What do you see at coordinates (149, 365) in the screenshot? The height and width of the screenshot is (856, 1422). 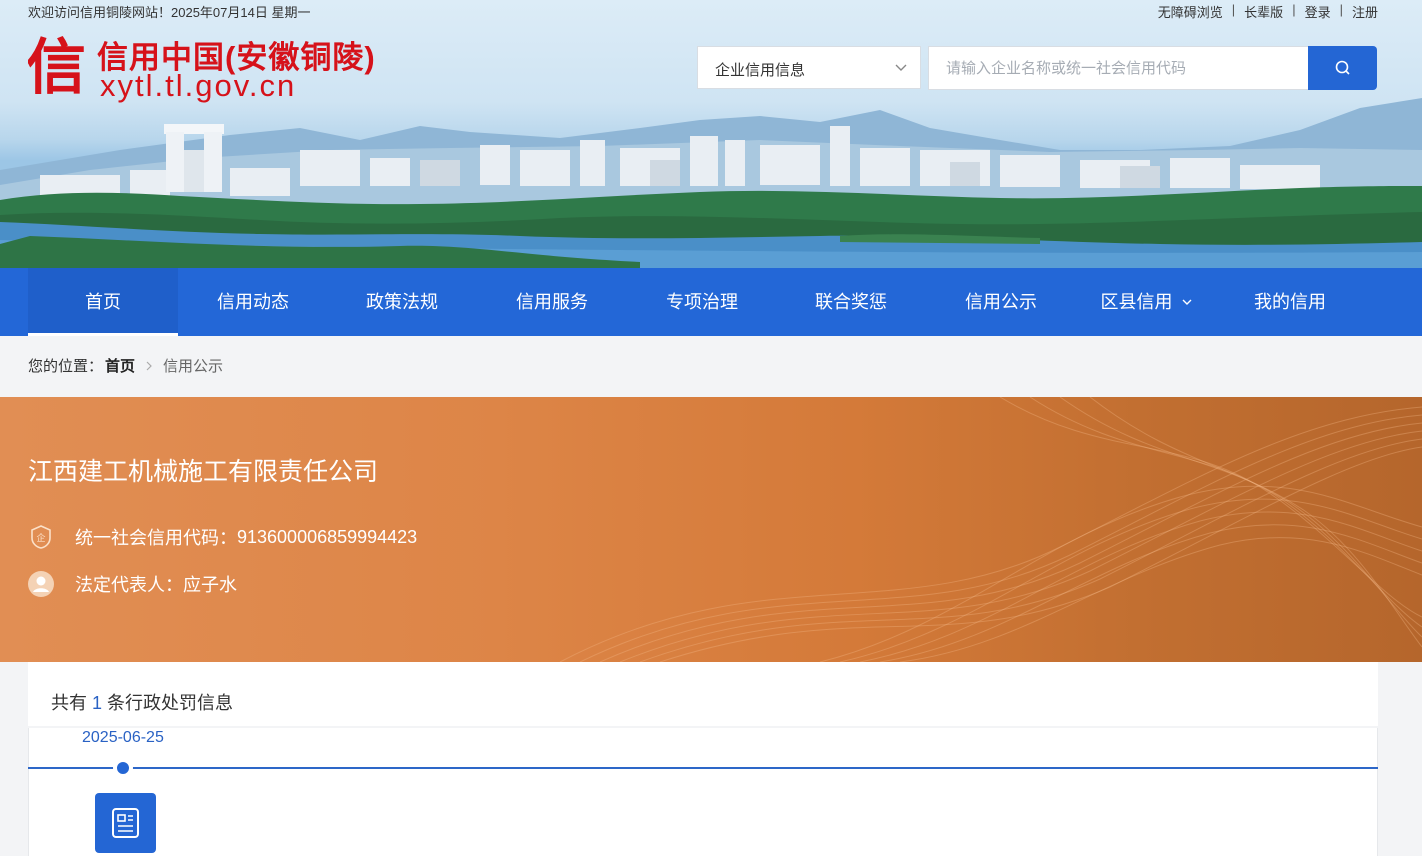 I see `chevron-right-icon` at bounding box center [149, 365].